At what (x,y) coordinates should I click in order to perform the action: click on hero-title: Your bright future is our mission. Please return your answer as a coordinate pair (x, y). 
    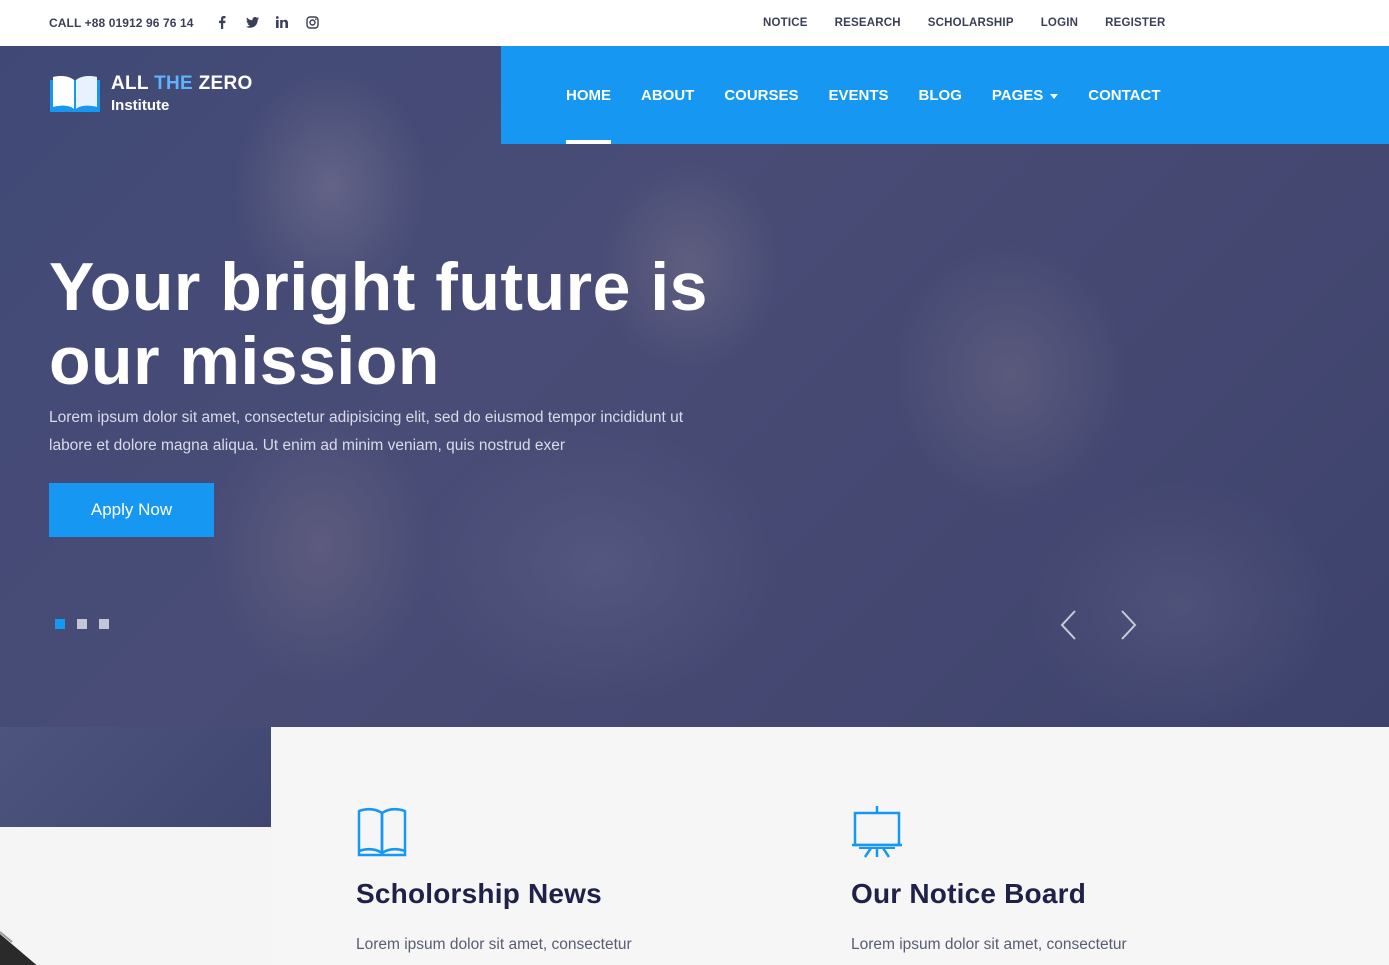
    Looking at the image, I should click on (429, 324).